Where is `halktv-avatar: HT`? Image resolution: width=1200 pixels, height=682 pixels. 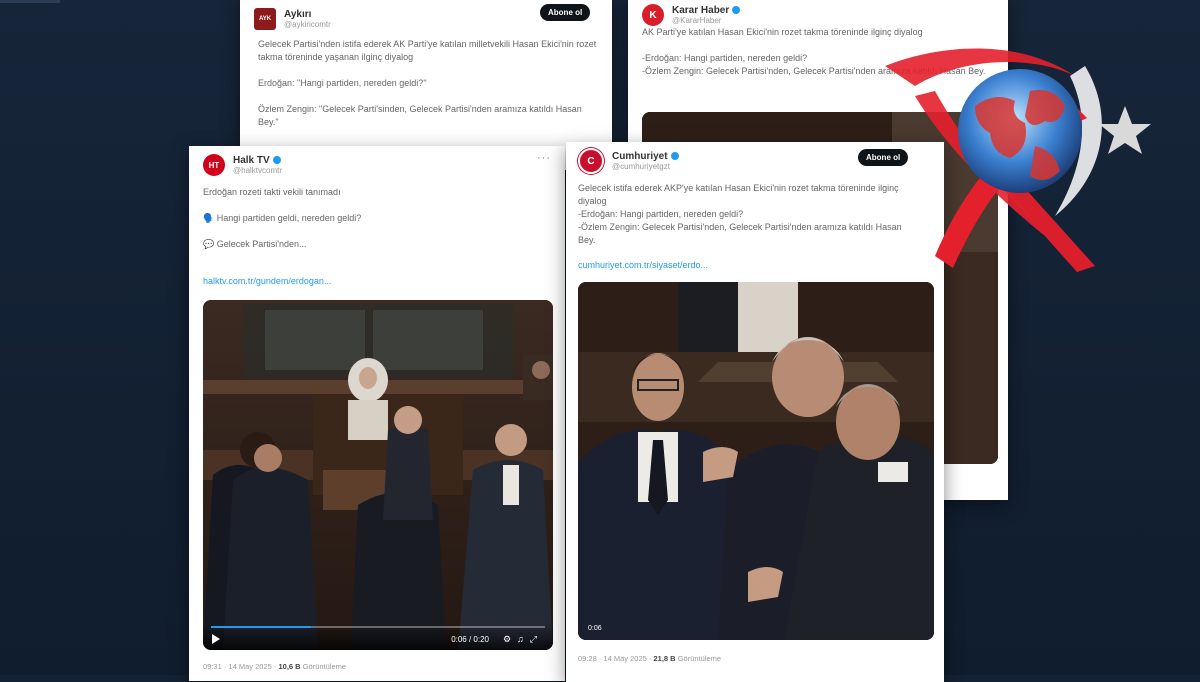 halktv-avatar: HT is located at coordinates (214, 165).